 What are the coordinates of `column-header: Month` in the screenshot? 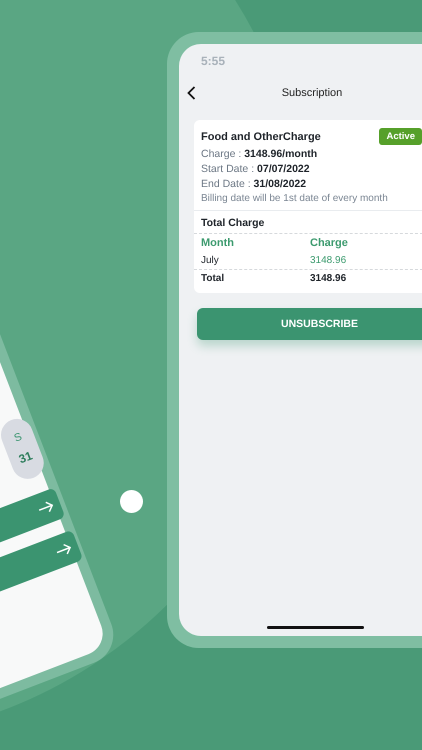 It's located at (218, 243).